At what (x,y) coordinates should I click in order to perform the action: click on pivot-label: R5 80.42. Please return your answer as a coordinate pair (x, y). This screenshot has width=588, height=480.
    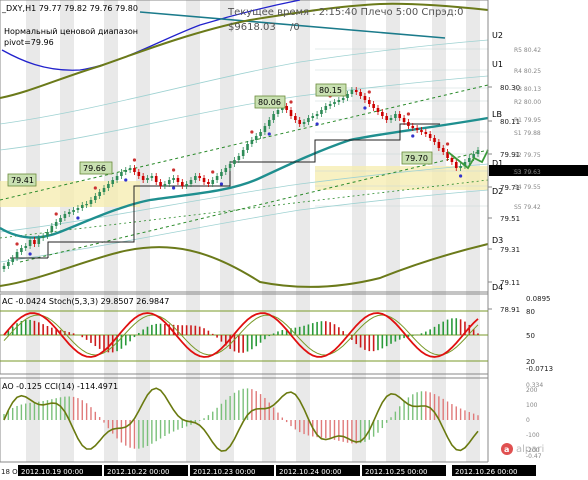
    Looking at the image, I should click on (527, 50).